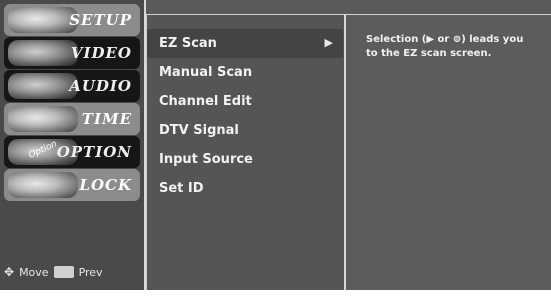 This screenshot has width=551, height=296. I want to click on audio-icon, so click(43, 86).